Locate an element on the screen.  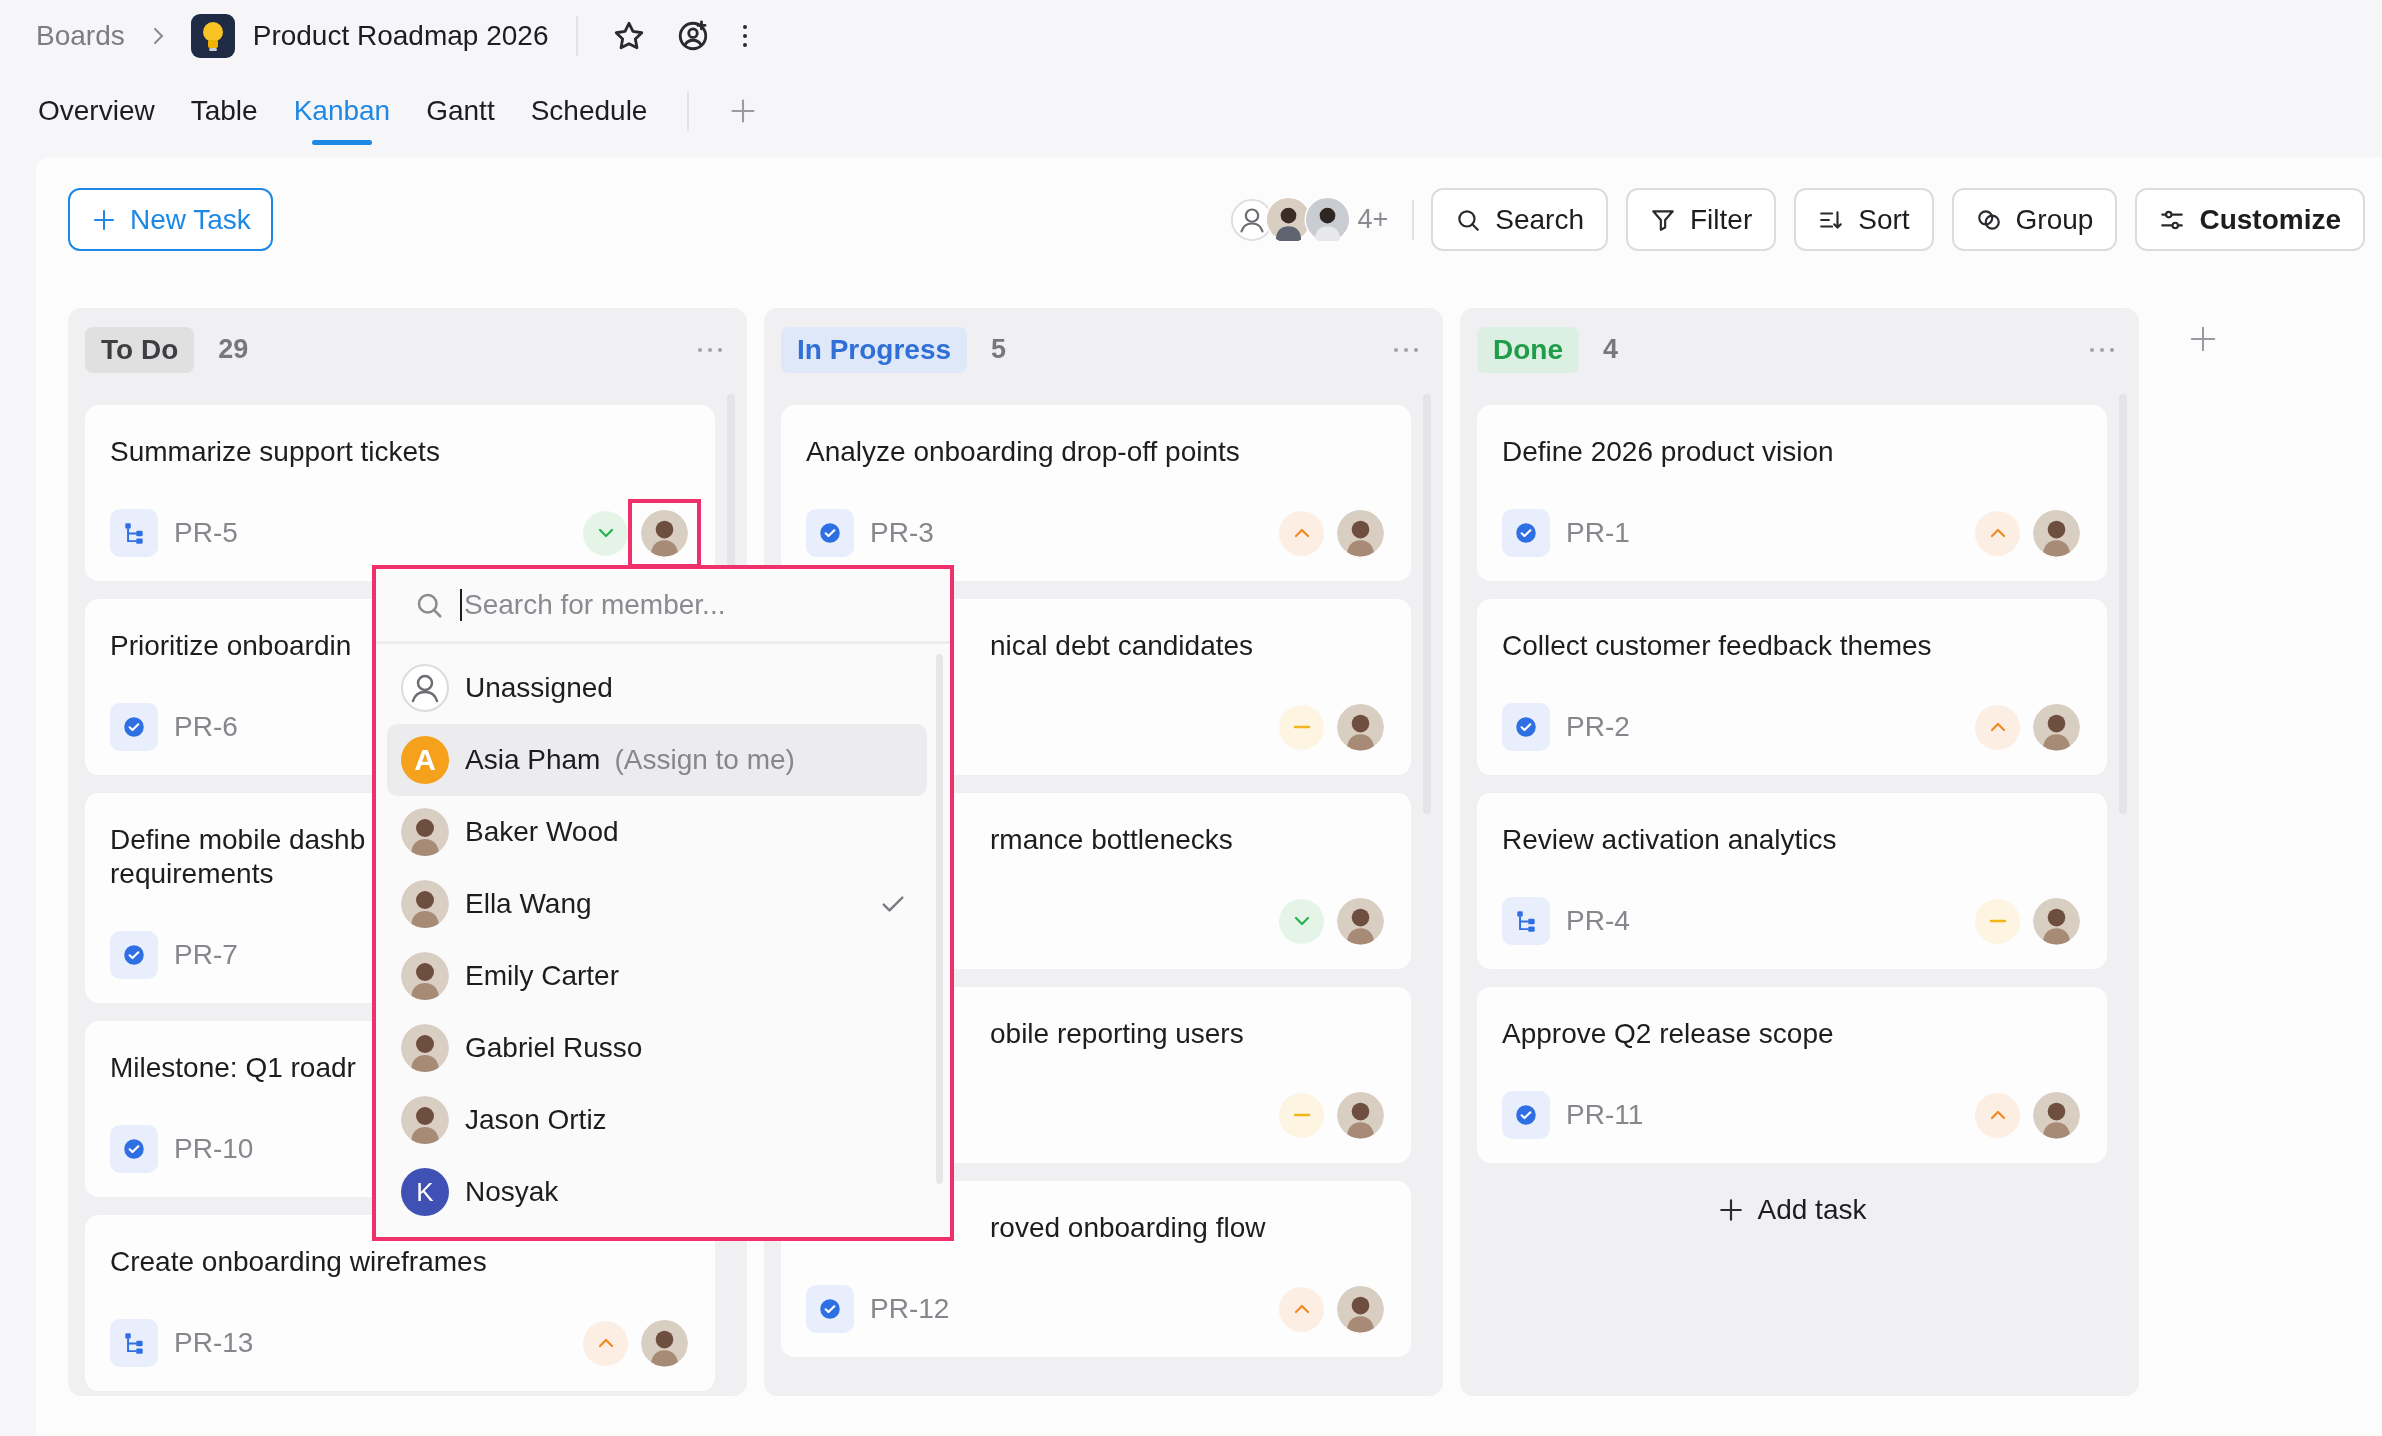
member-name: Jason Ortiz is located at coordinates (536, 1120).